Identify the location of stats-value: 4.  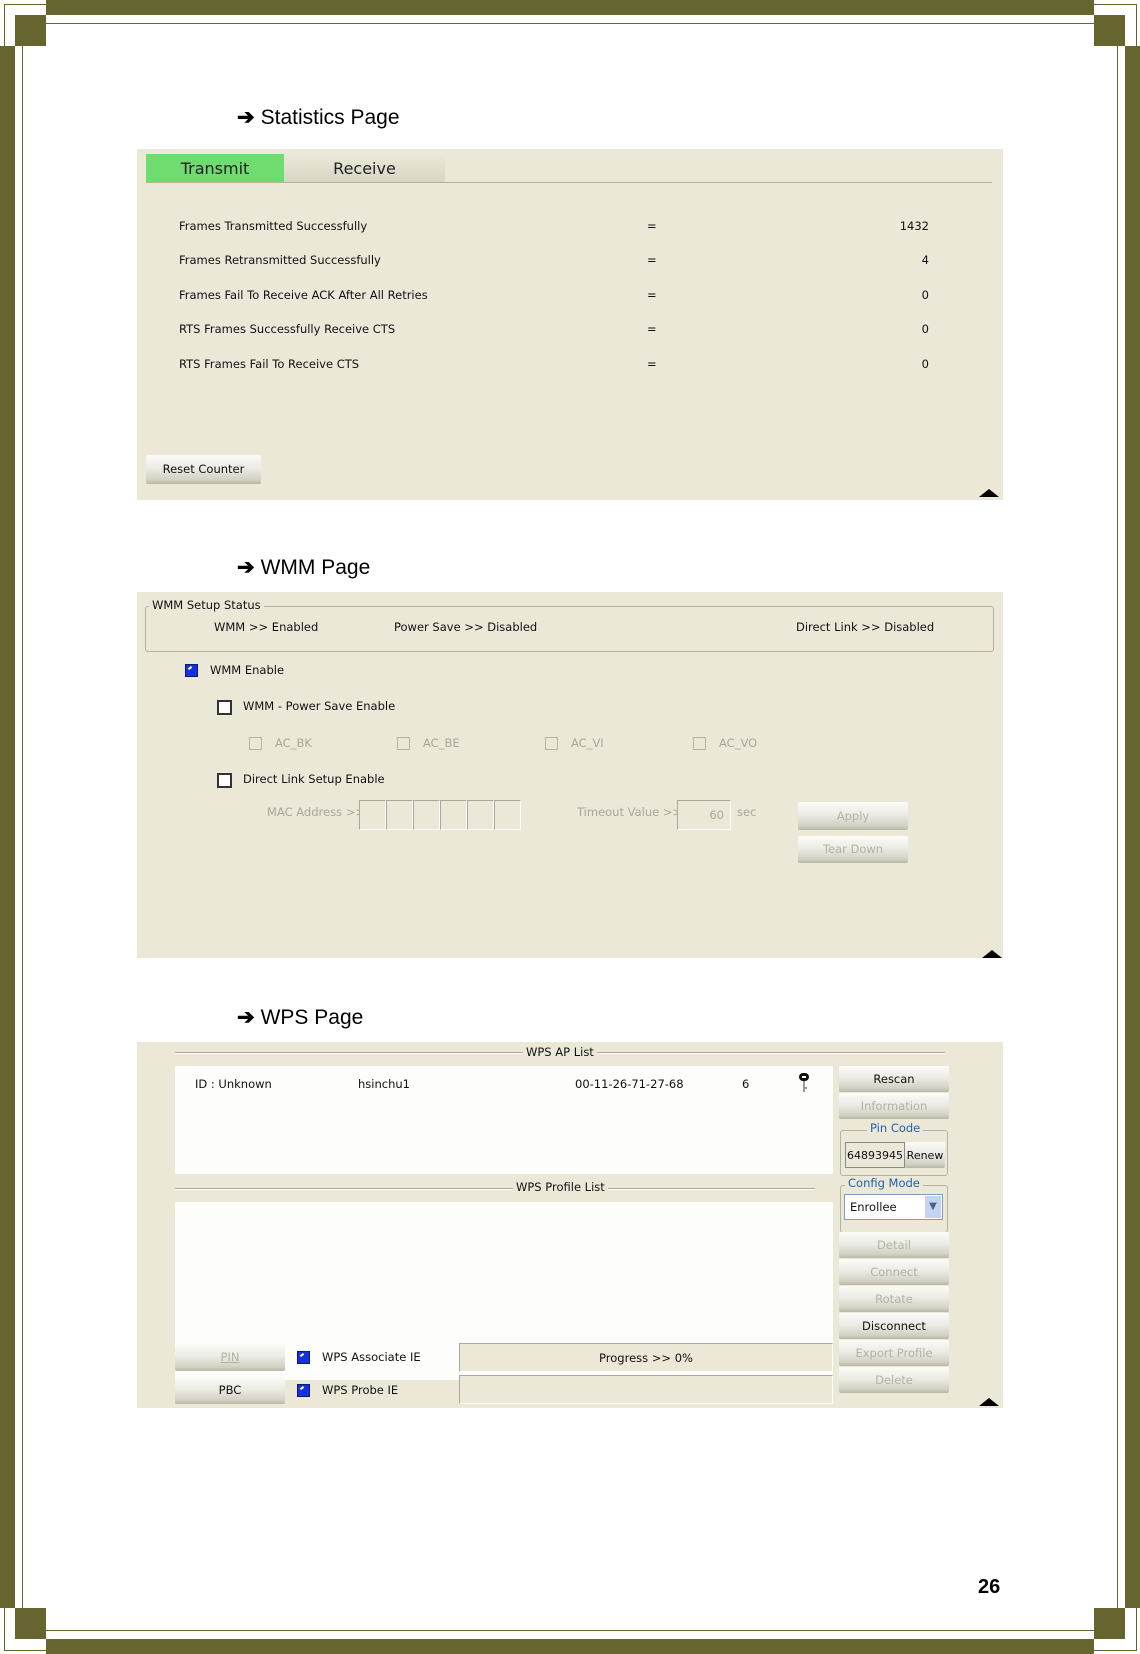
(925, 260).